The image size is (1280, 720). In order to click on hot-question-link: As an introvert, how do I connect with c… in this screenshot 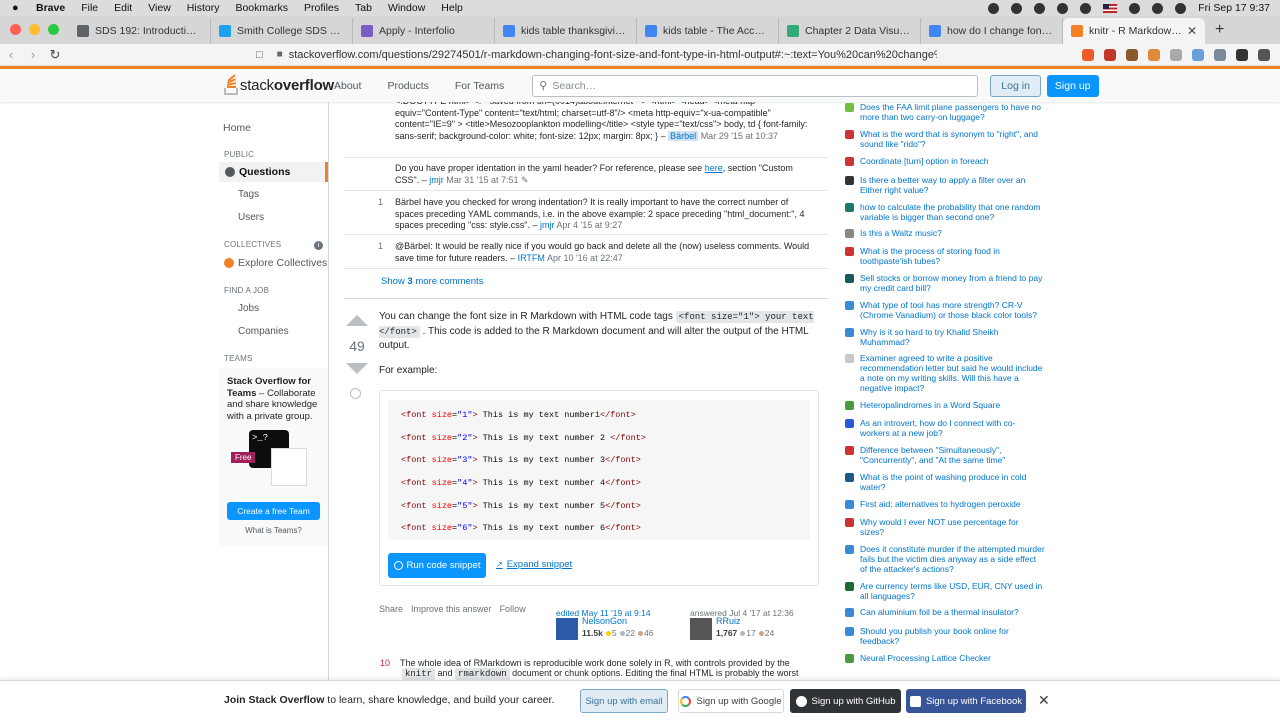, I will do `click(952, 428)`.